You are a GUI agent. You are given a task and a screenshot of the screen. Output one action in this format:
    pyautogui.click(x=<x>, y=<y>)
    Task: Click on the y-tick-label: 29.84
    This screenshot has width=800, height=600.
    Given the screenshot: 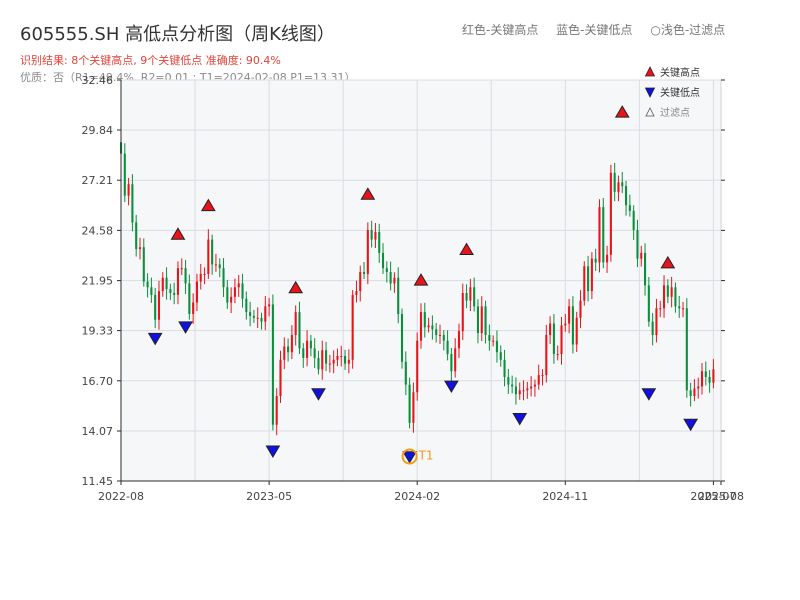 What is the action you would take?
    pyautogui.click(x=98, y=130)
    